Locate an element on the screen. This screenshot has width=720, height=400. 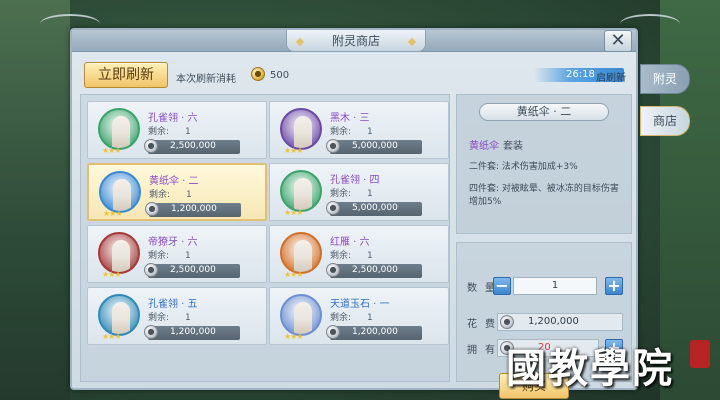
set-name: 黄纸伞 is located at coordinates (484, 146).